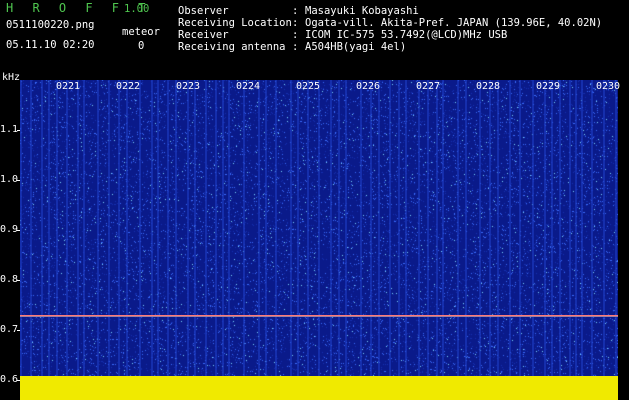 The width and height of the screenshot is (629, 400). I want to click on antenna-value: A504HB(yagi 4el), so click(356, 47).